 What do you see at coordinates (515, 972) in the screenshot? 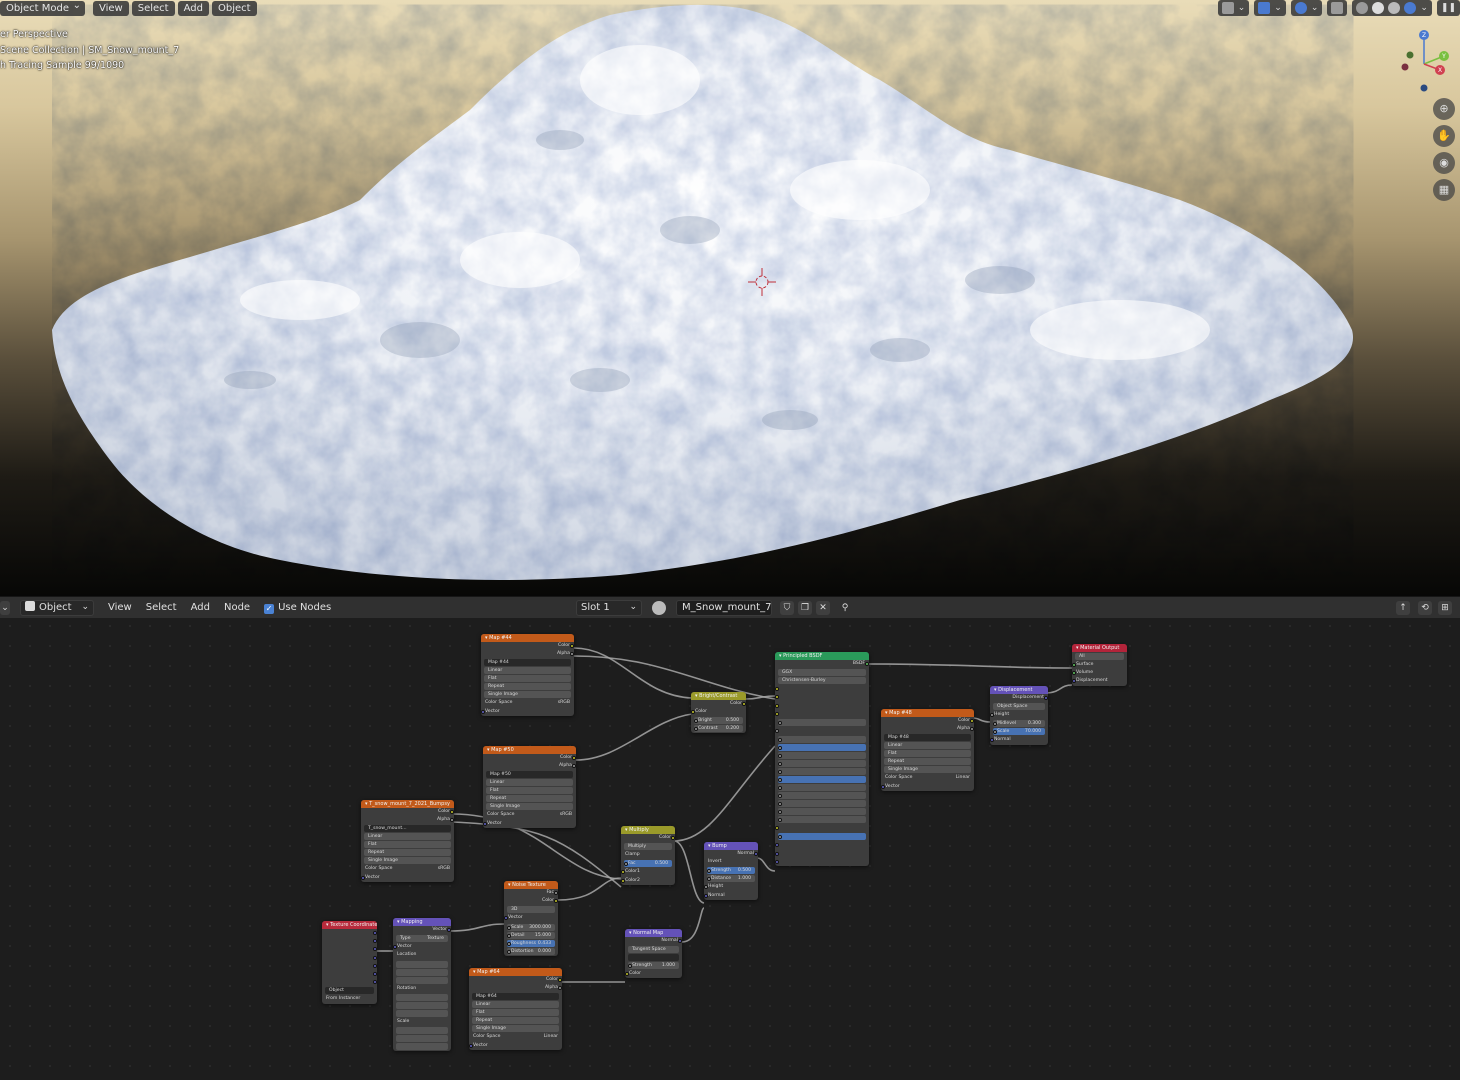
I see `node-header: ▾ Map #64` at bounding box center [515, 972].